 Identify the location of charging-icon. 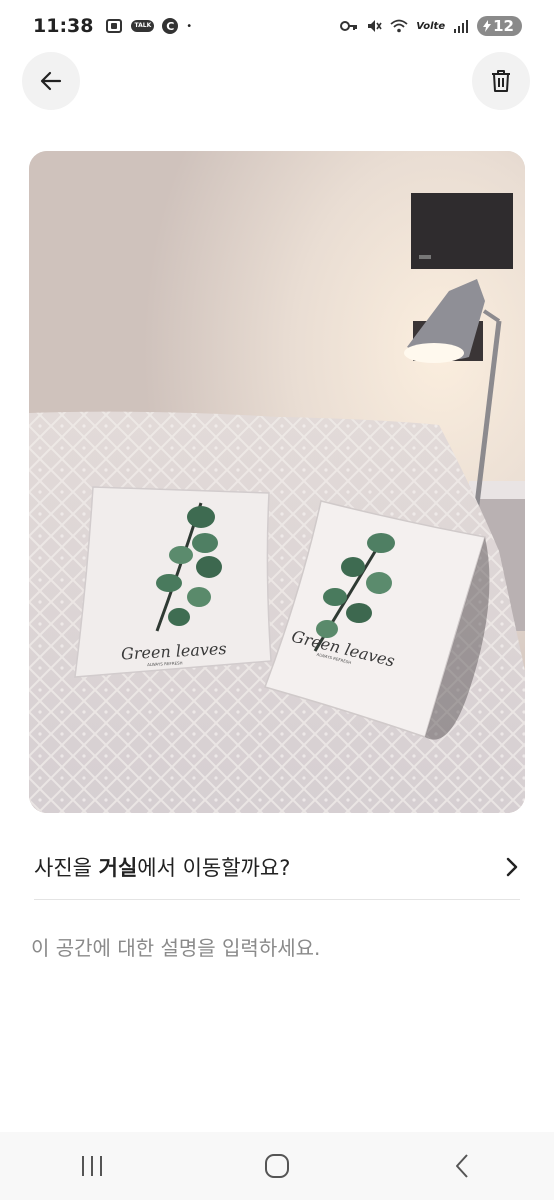
(487, 26).